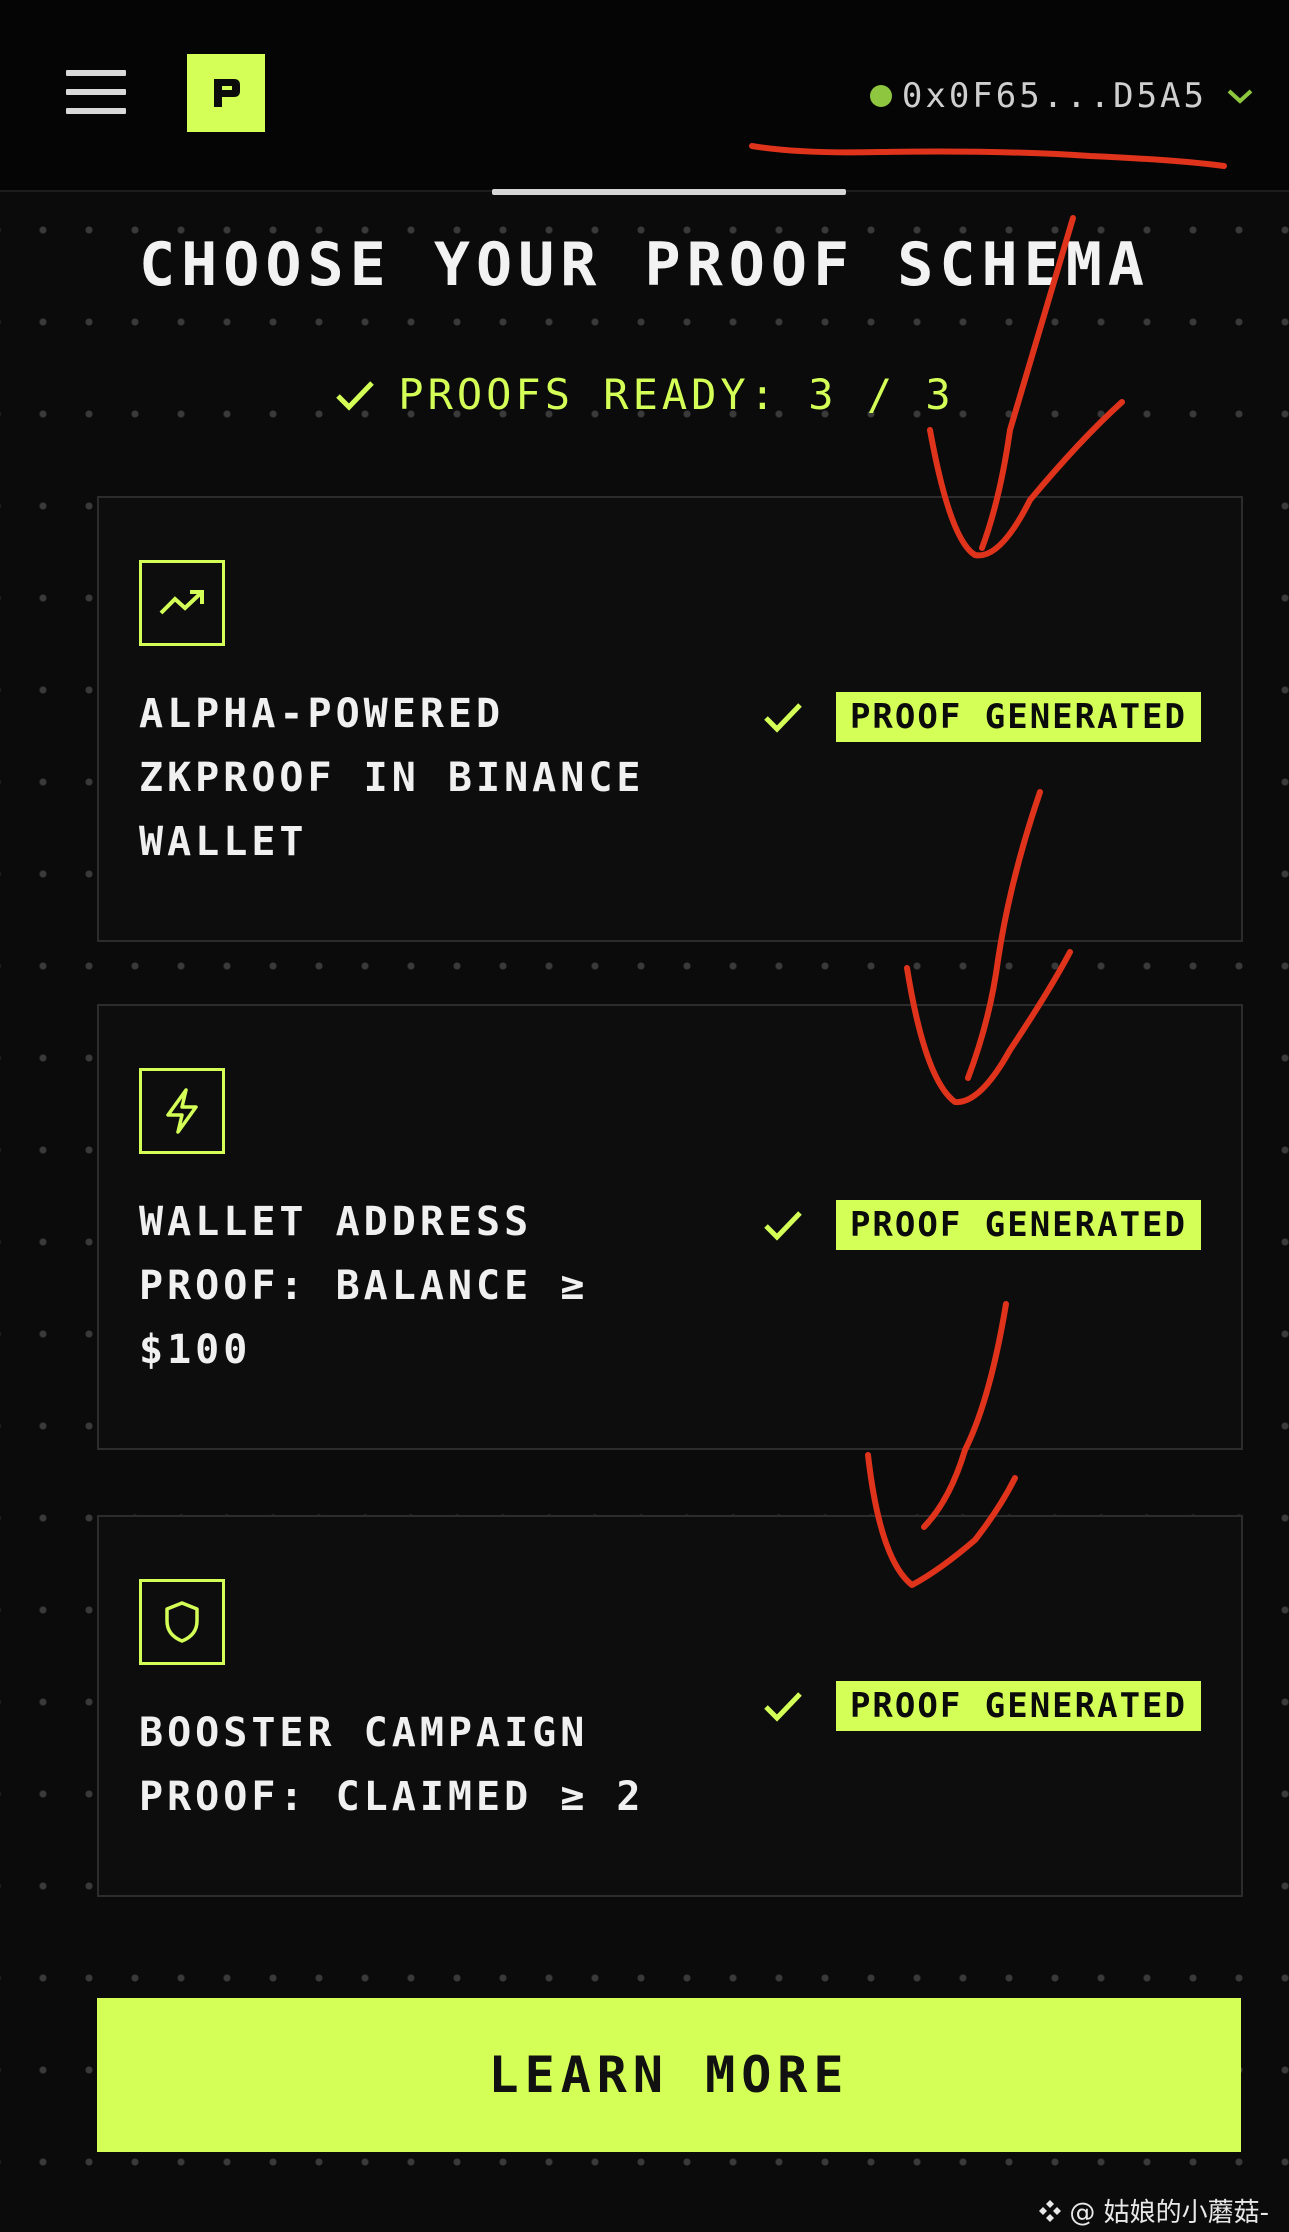 This screenshot has width=1289, height=2232. What do you see at coordinates (364, 1286) in the screenshot?
I see `proof-card-title: WALLET ADDRESS PROOF: BALANCE ≥ $100` at bounding box center [364, 1286].